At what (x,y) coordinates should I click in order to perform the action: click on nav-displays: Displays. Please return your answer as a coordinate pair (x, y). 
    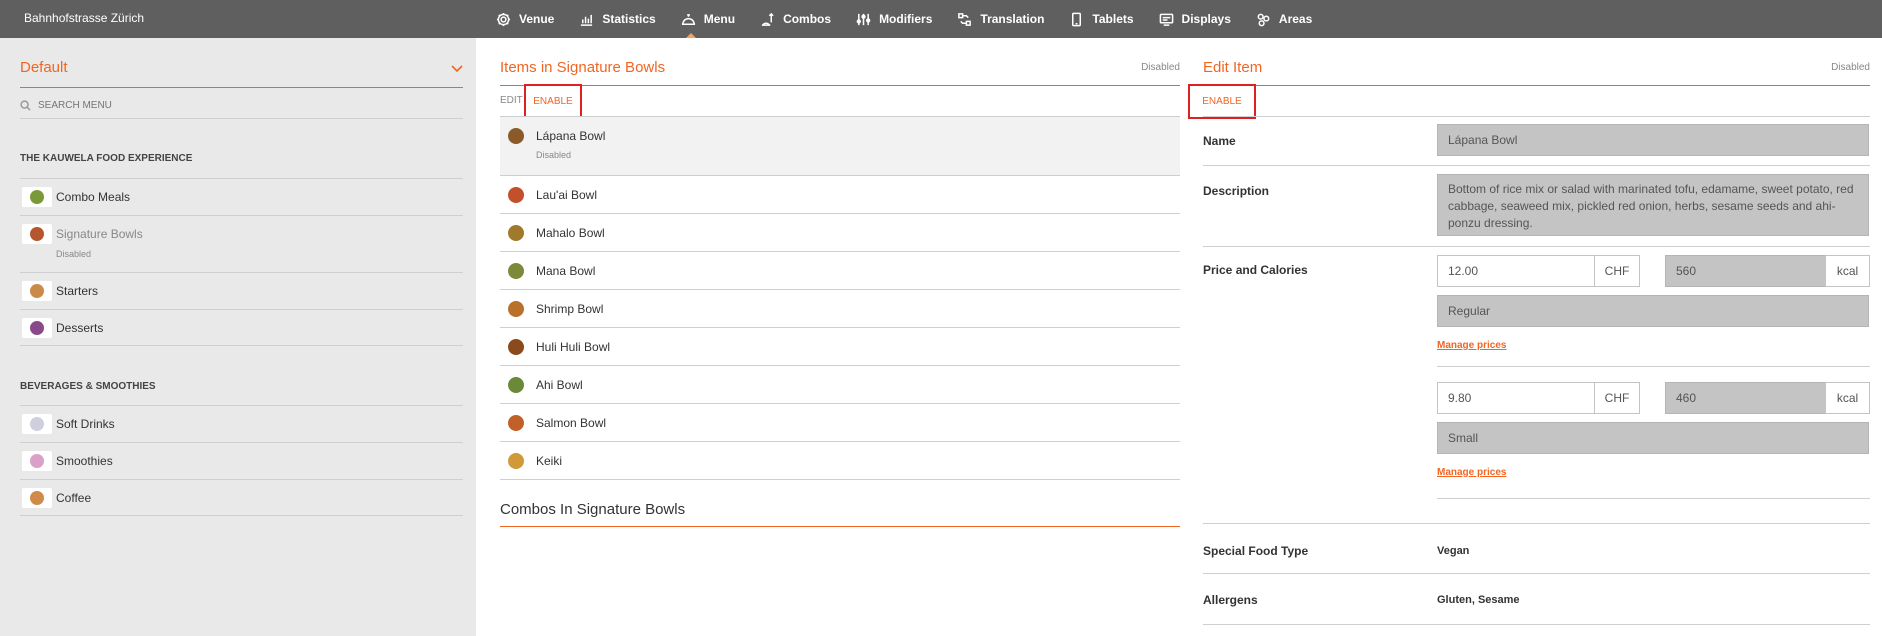
    Looking at the image, I should click on (1195, 19).